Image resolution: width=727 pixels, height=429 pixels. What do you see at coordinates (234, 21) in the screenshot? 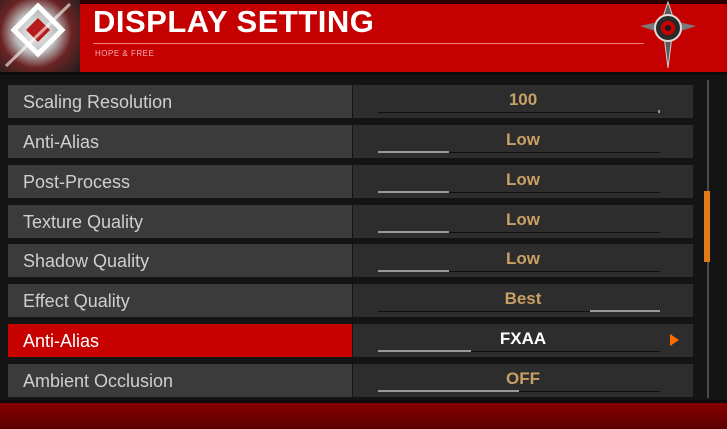
I see `page-title: DISPLAY SETTING` at bounding box center [234, 21].